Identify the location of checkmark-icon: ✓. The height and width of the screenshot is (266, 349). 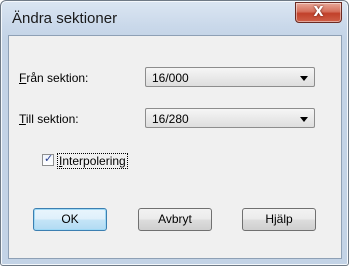
(49, 158).